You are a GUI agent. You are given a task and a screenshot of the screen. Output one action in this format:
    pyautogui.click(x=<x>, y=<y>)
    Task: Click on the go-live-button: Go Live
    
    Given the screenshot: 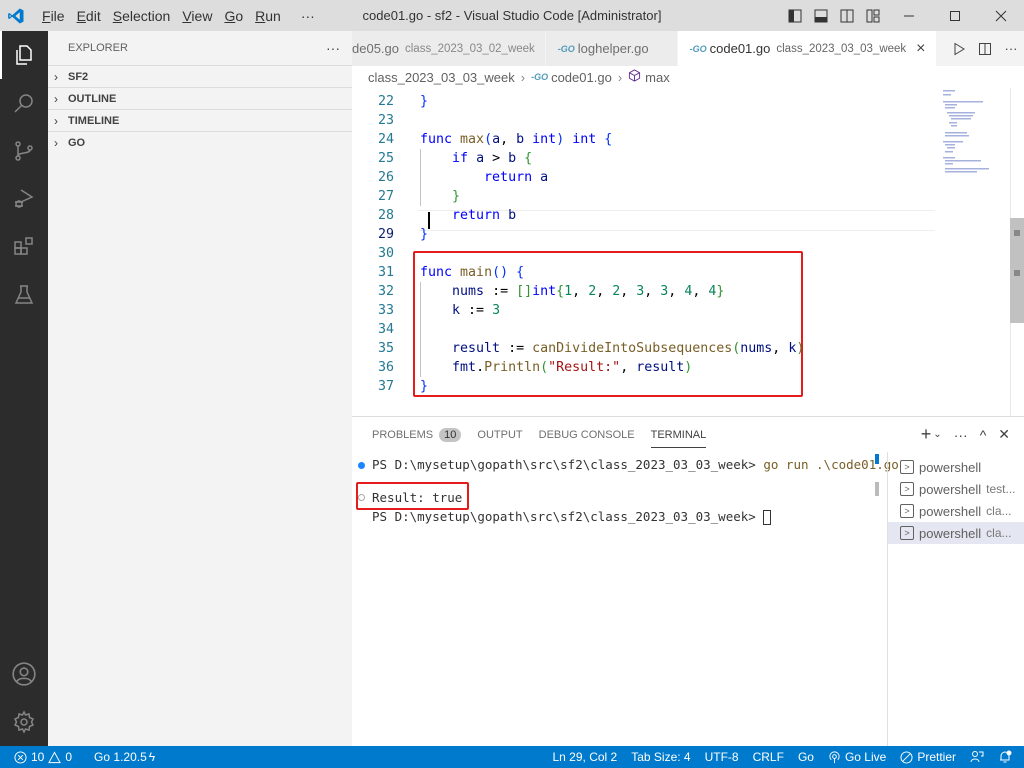 What is the action you would take?
    pyautogui.click(x=857, y=757)
    